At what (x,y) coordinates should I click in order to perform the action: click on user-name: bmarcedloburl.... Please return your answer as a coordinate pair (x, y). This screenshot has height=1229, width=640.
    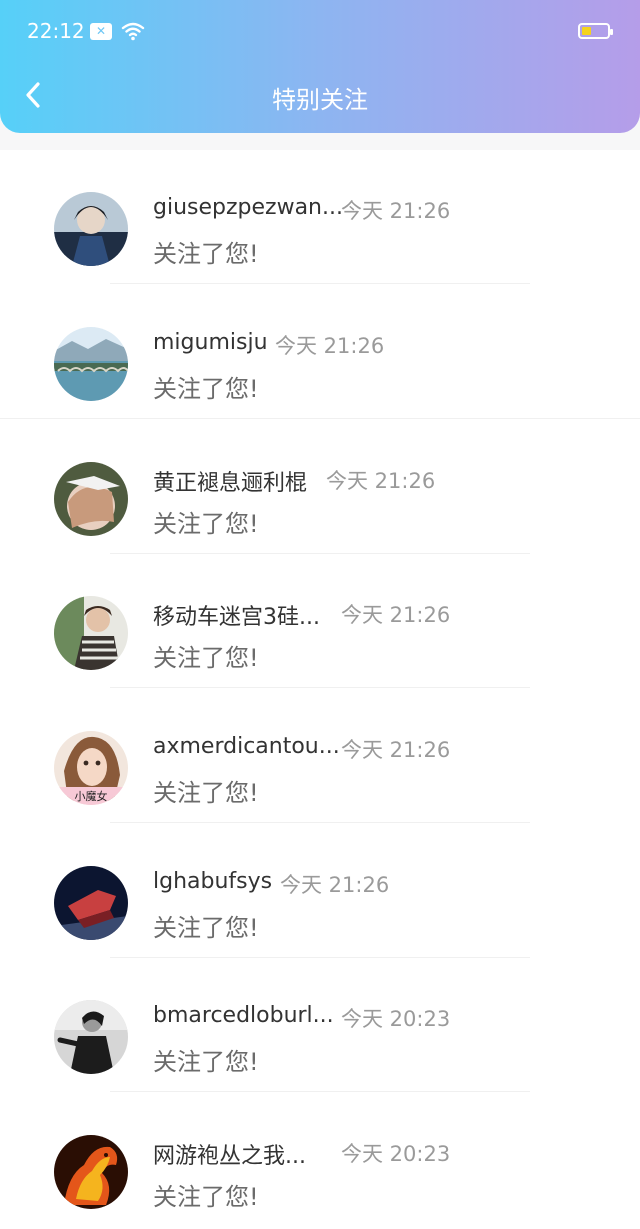
    Looking at the image, I should click on (243, 1015).